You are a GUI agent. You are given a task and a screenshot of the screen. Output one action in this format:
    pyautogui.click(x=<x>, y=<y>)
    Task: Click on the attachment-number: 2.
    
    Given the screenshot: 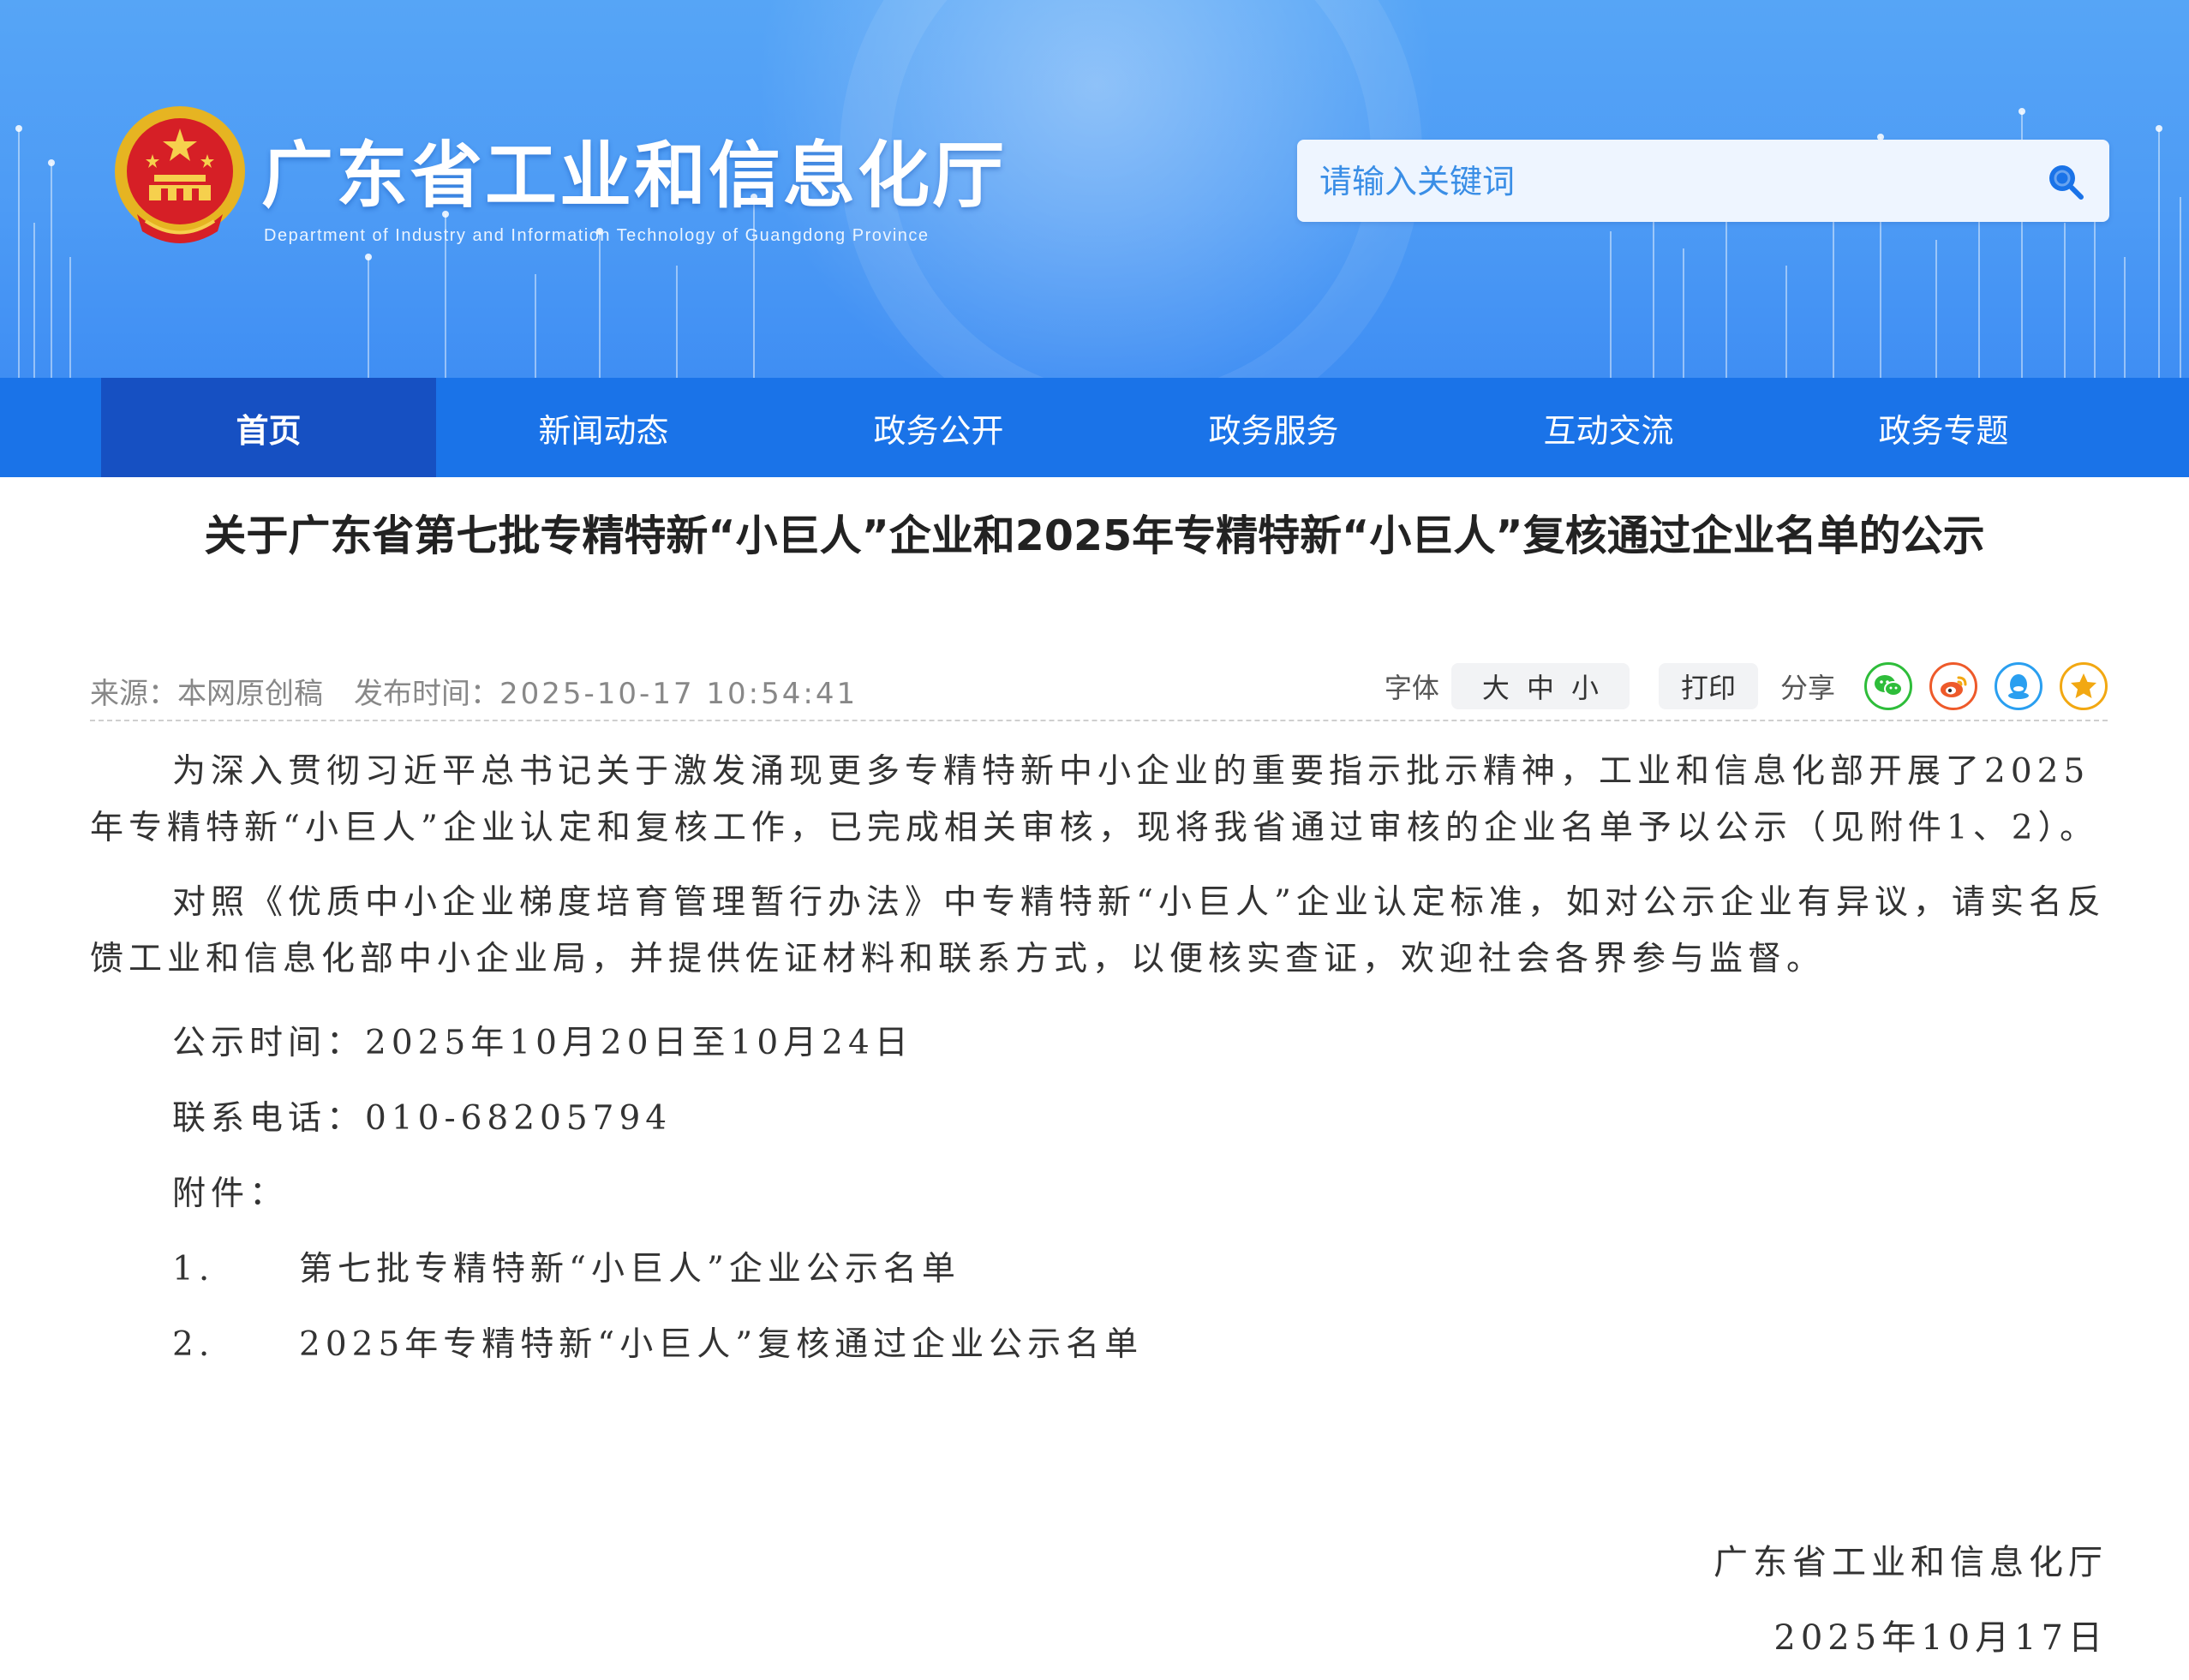 What is the action you would take?
    pyautogui.click(x=193, y=1344)
    